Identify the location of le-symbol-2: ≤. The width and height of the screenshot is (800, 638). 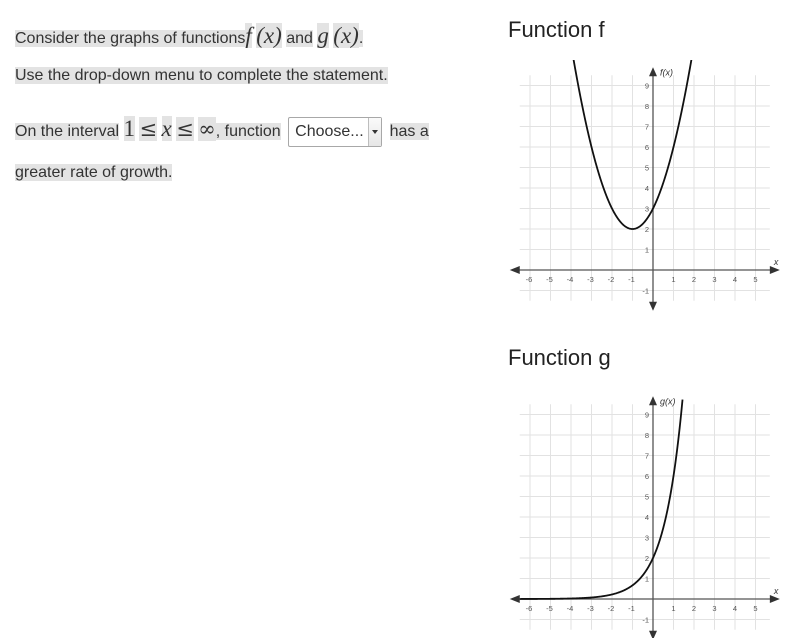
(185, 129).